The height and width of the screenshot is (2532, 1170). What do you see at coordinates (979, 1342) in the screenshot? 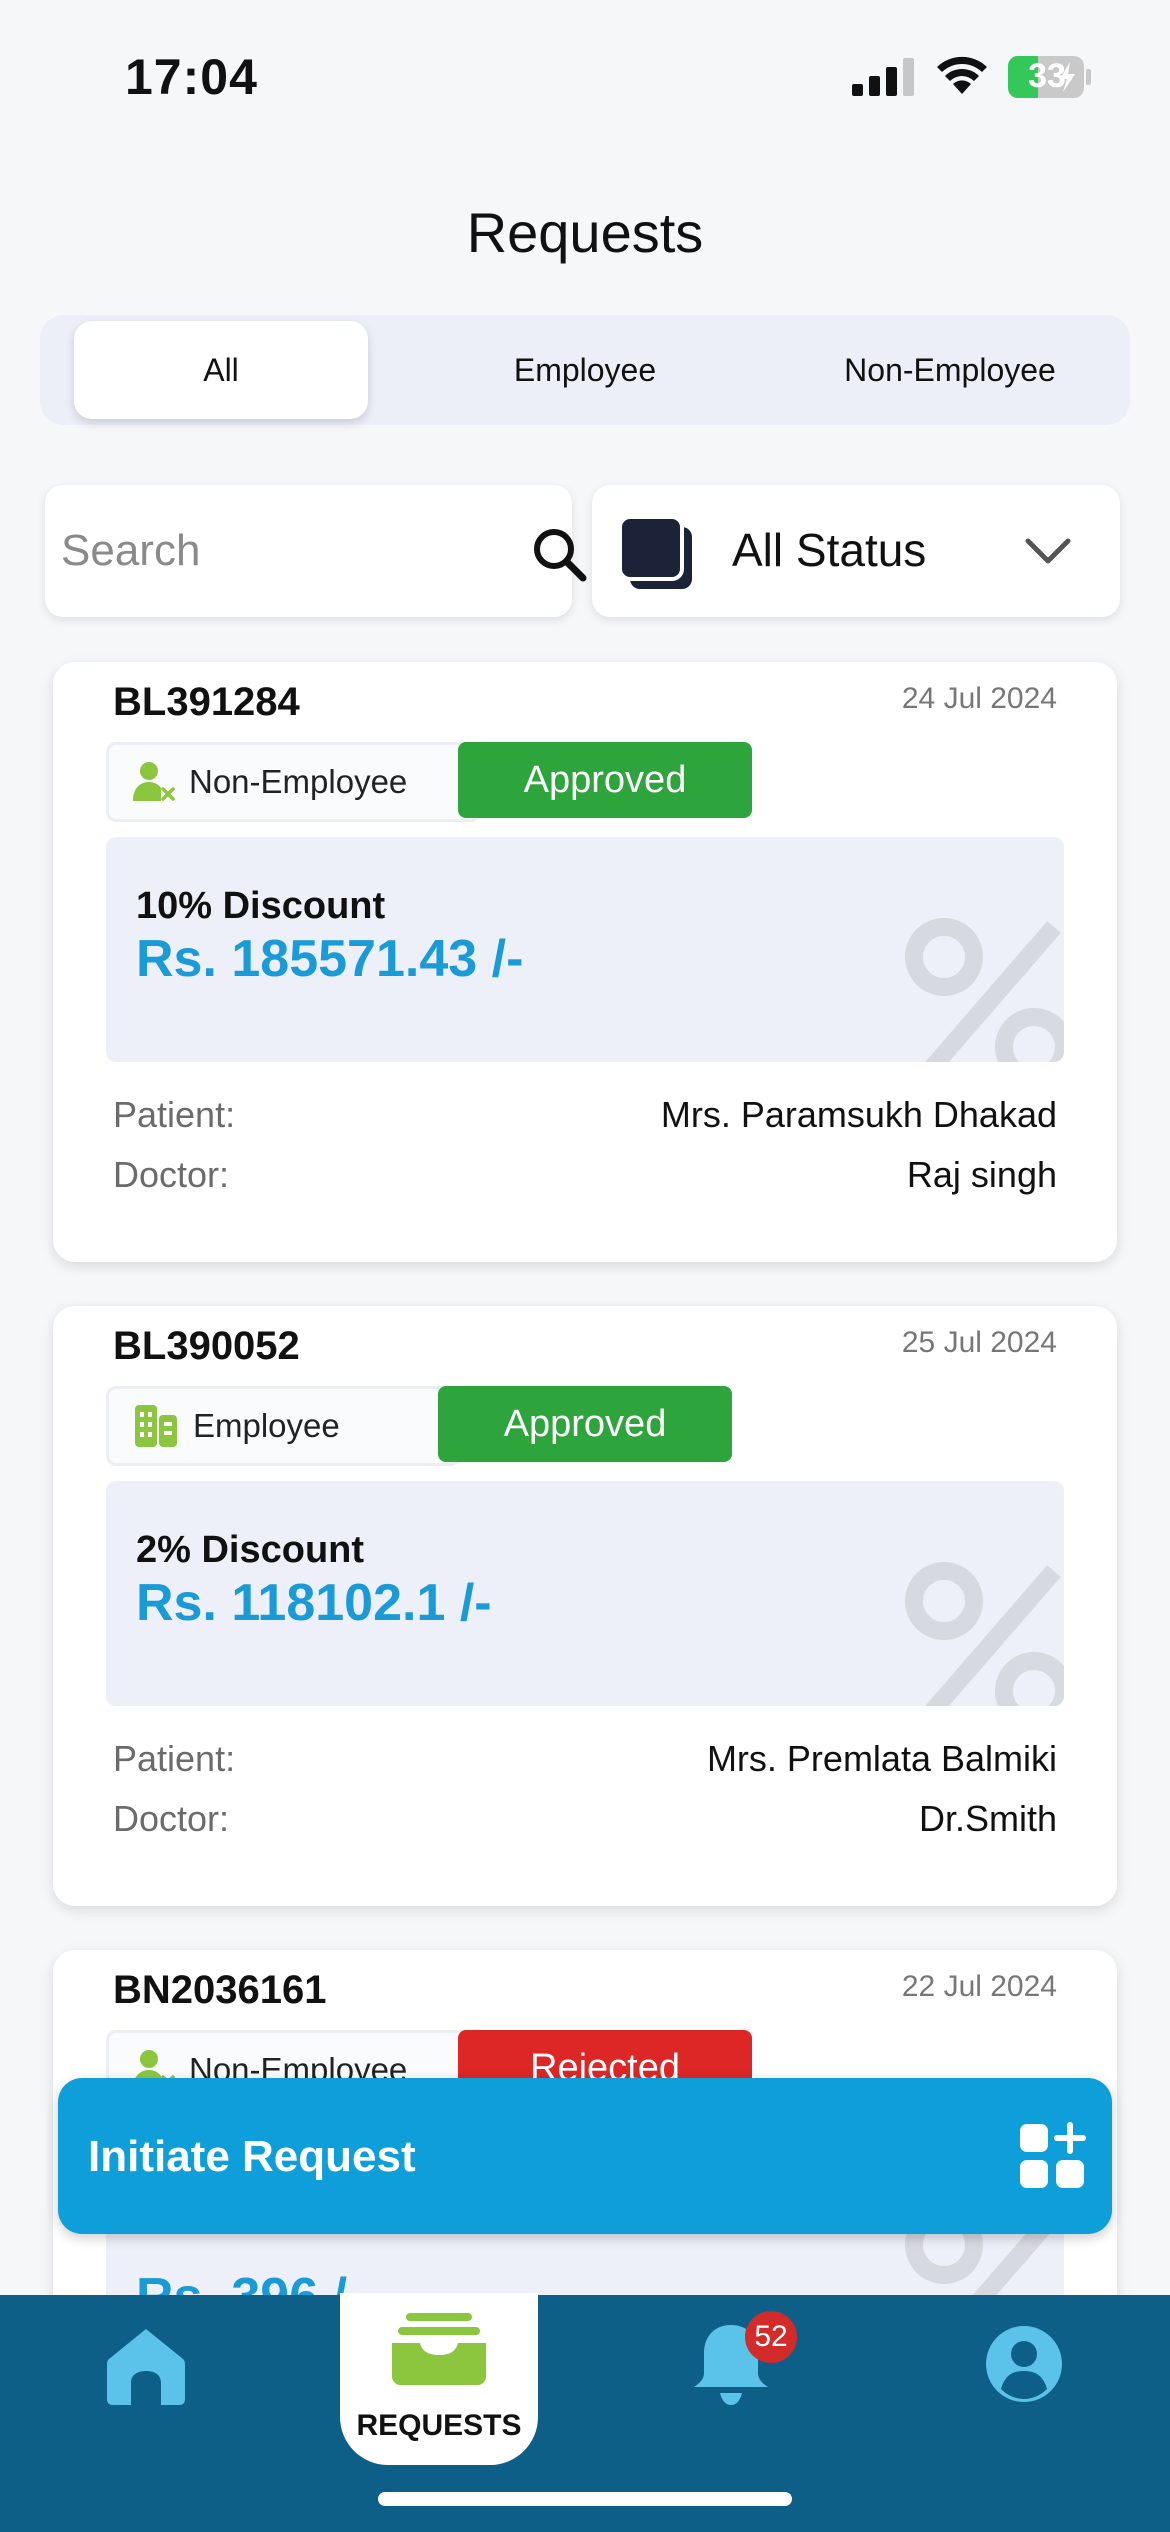
I see `request-date: 25 Jul 2024` at bounding box center [979, 1342].